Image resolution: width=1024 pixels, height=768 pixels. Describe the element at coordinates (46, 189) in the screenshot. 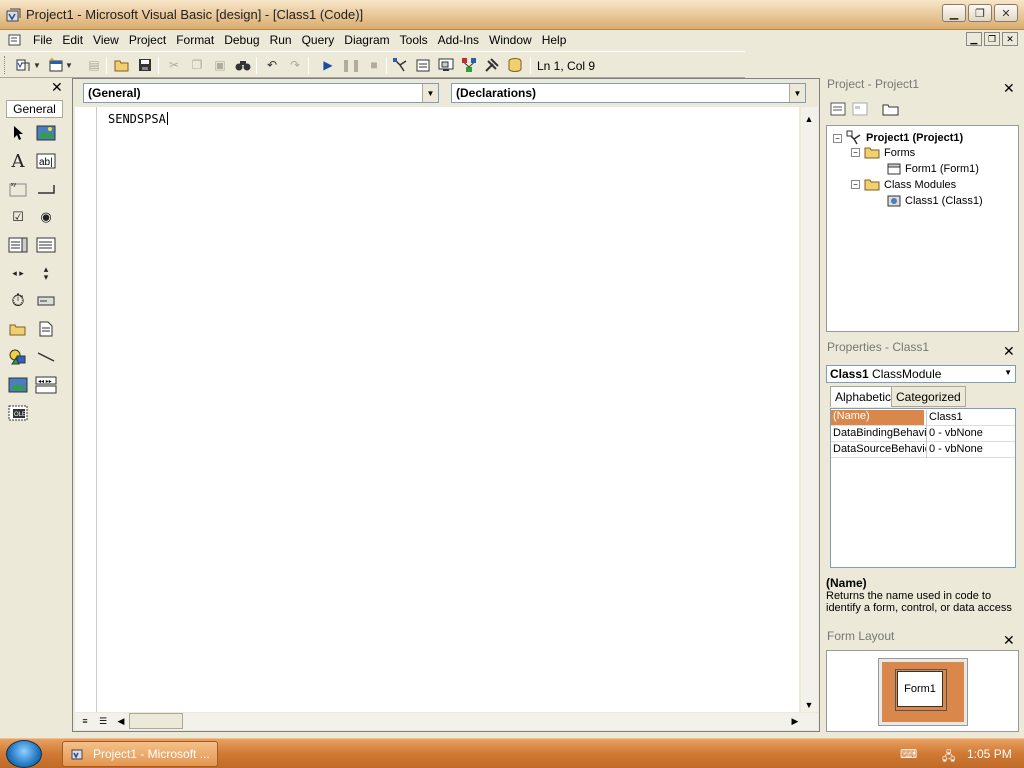

I see `commandbutton-tool-icon` at that location.